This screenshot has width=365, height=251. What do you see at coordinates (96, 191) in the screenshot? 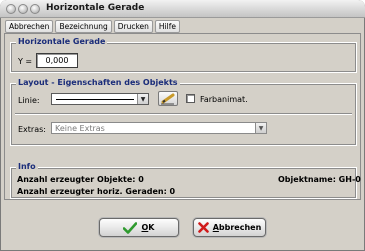
I see `lines-created-text: Anzahl erzeugter horiz. Geraden: 0` at bounding box center [96, 191].